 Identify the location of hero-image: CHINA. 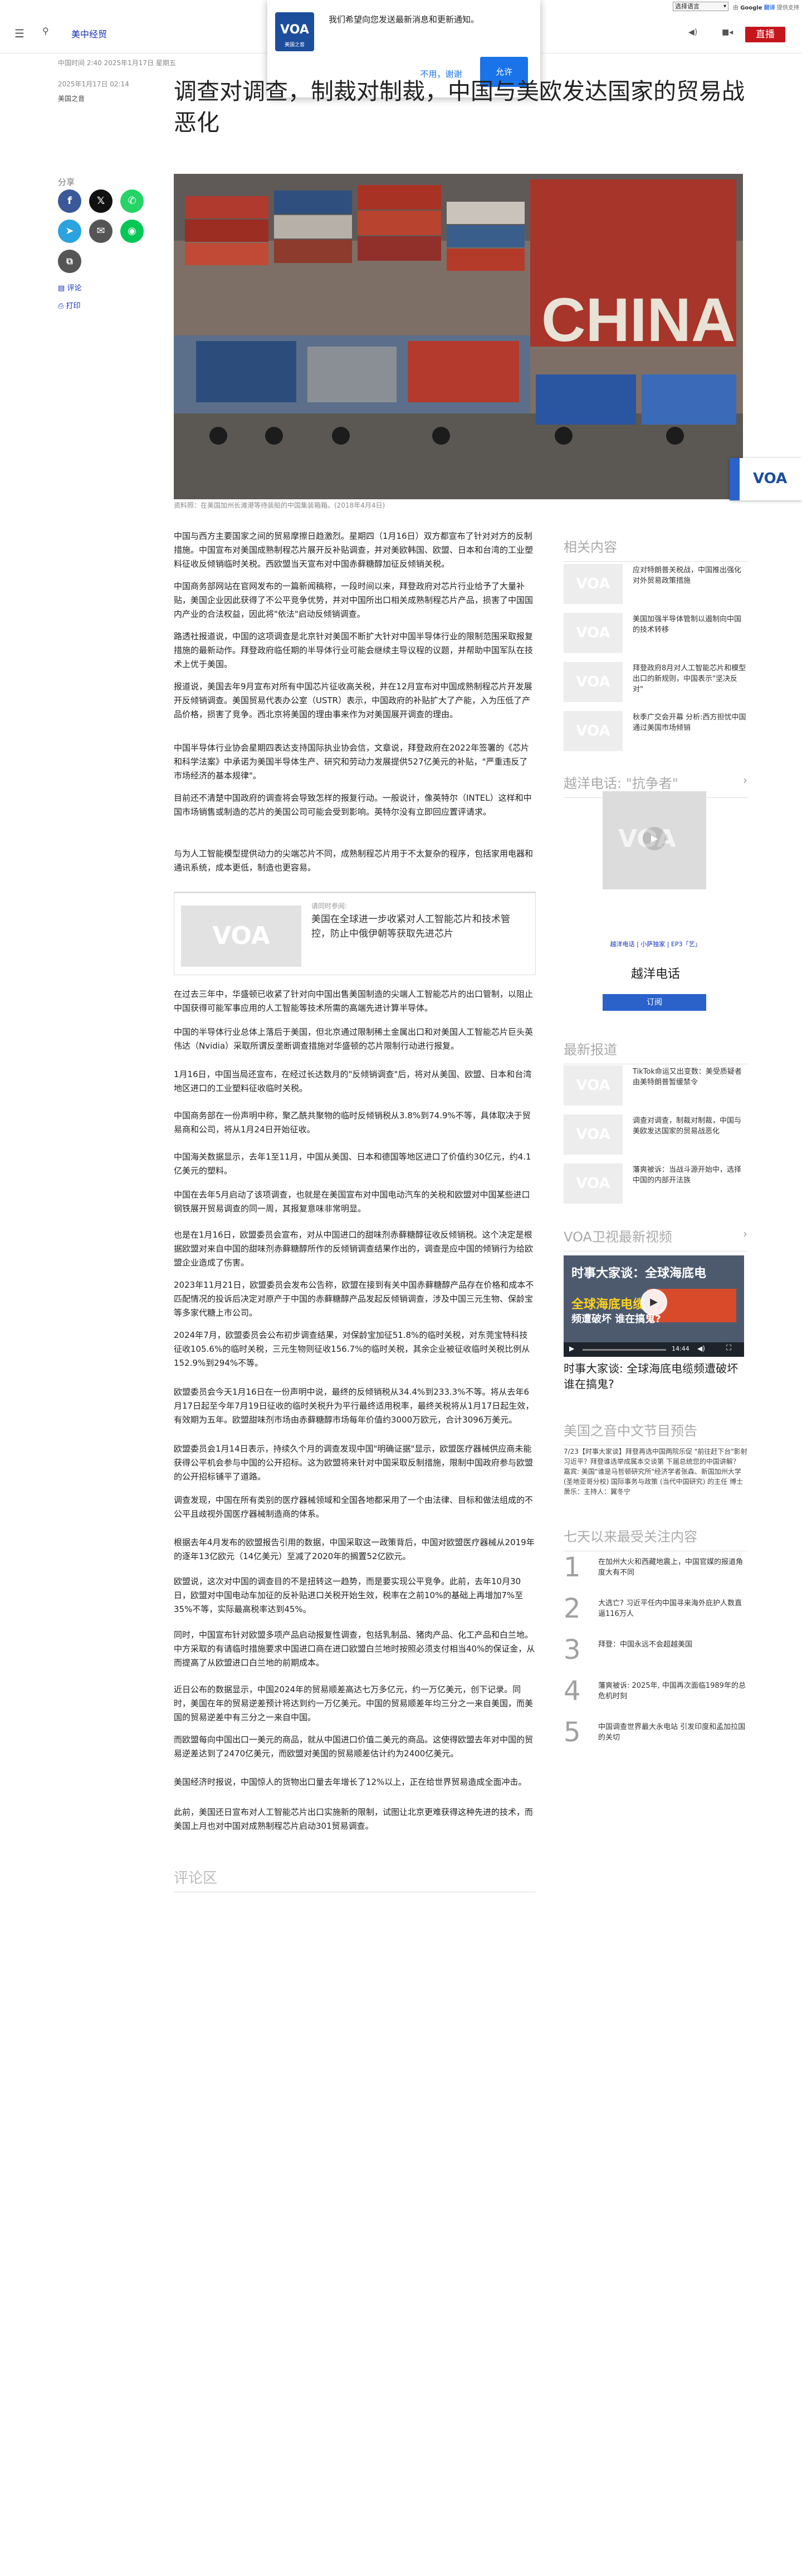
(459, 336).